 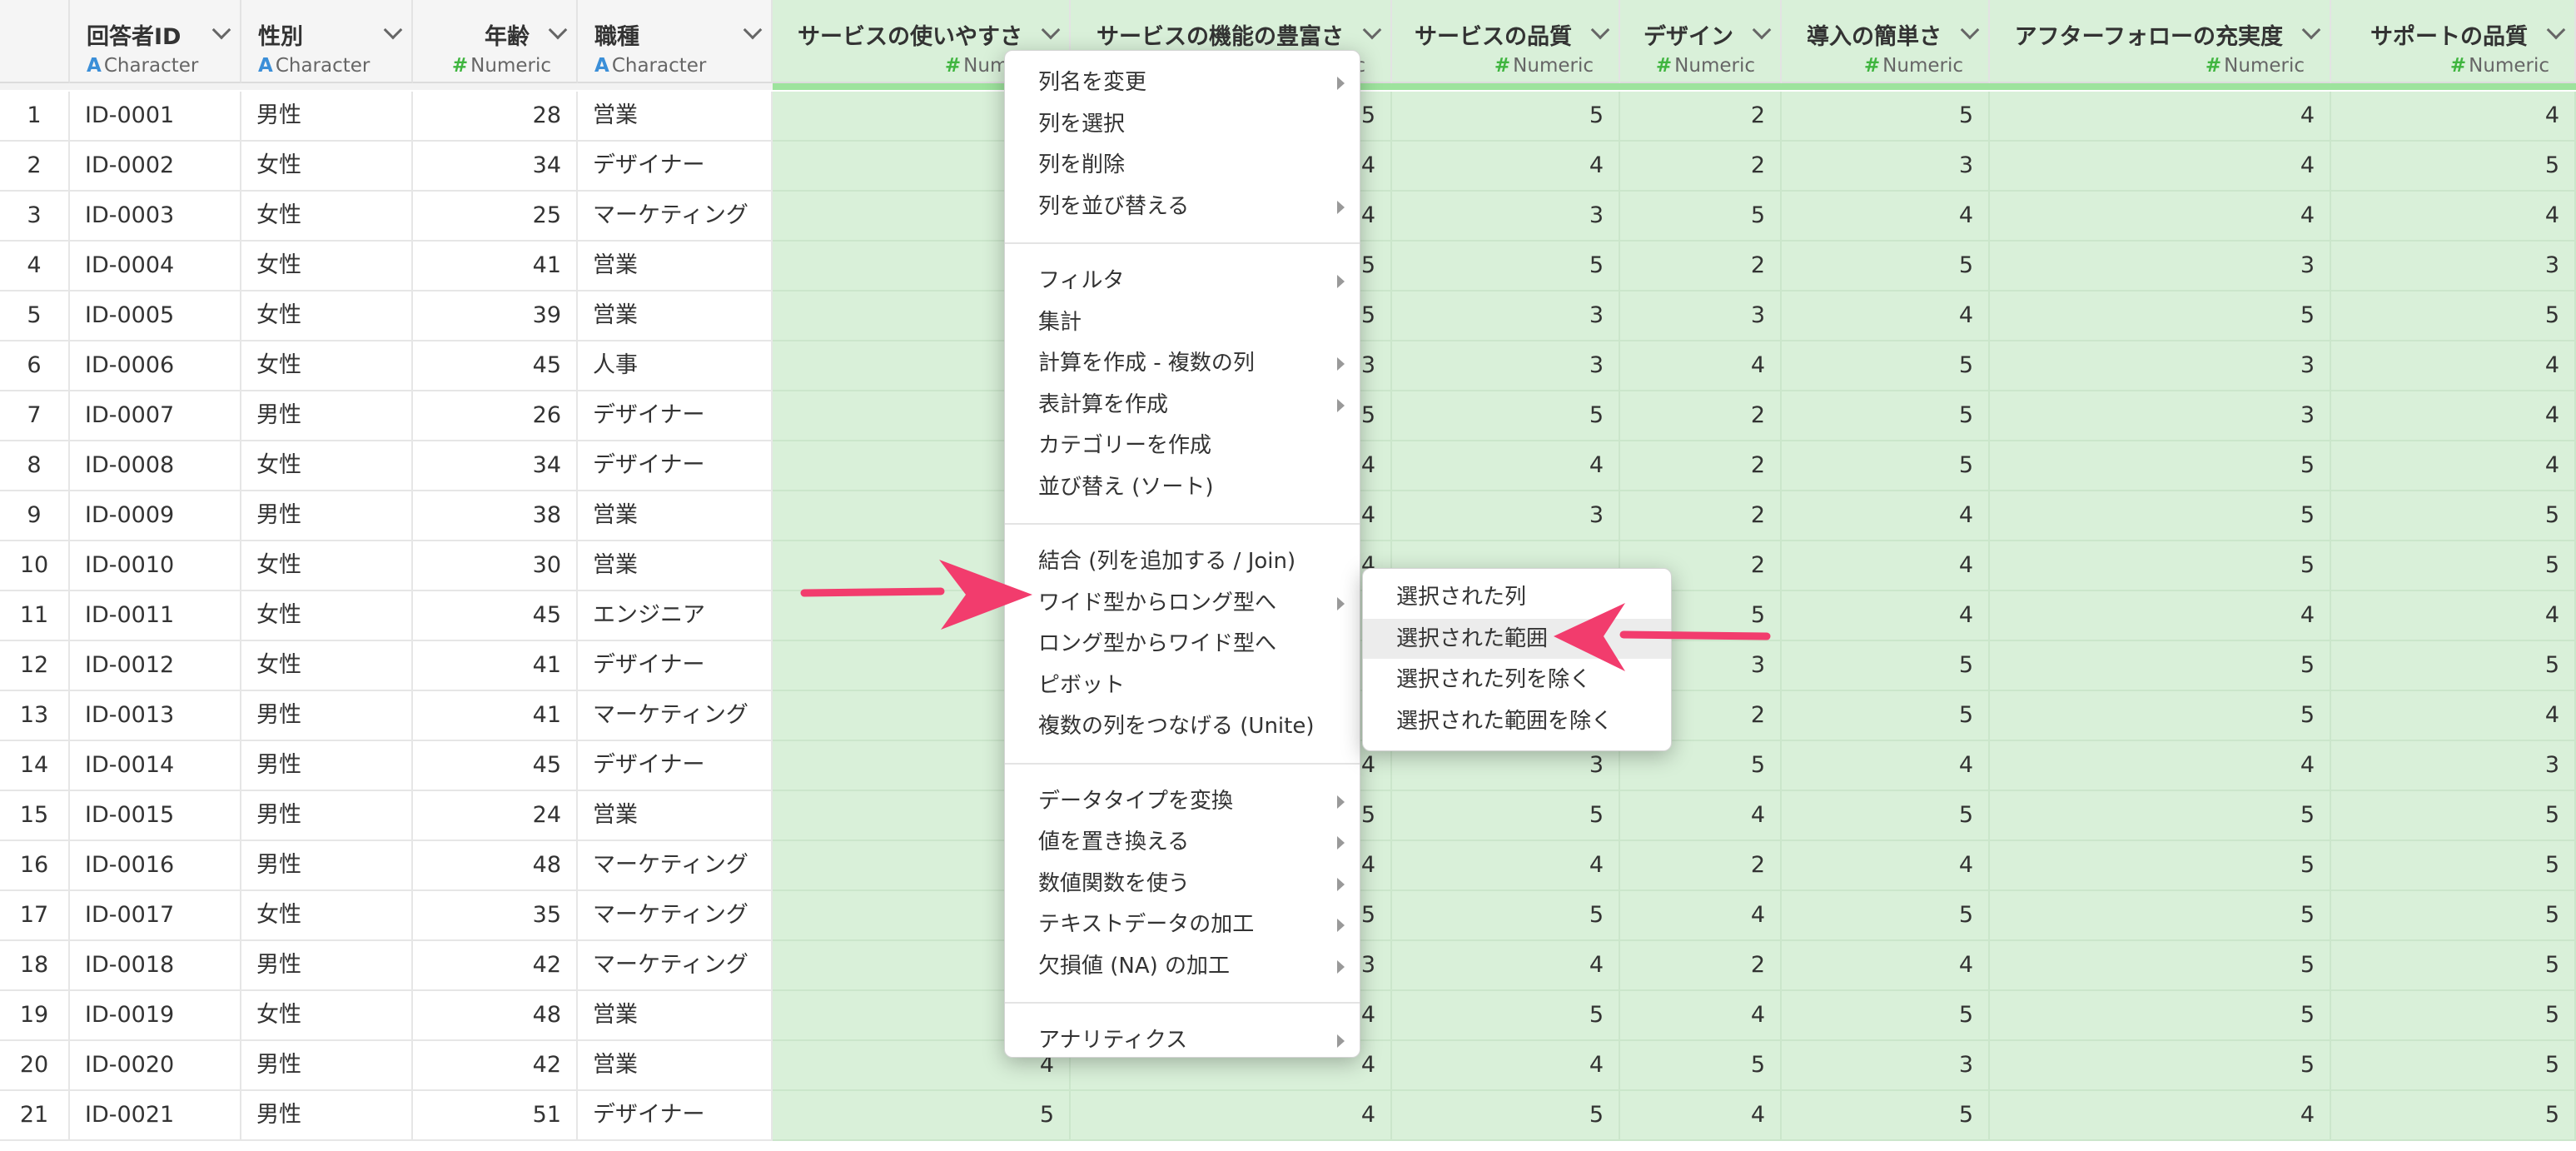 What do you see at coordinates (1182, 801) in the screenshot?
I see `menu-item: データタイプを変換` at bounding box center [1182, 801].